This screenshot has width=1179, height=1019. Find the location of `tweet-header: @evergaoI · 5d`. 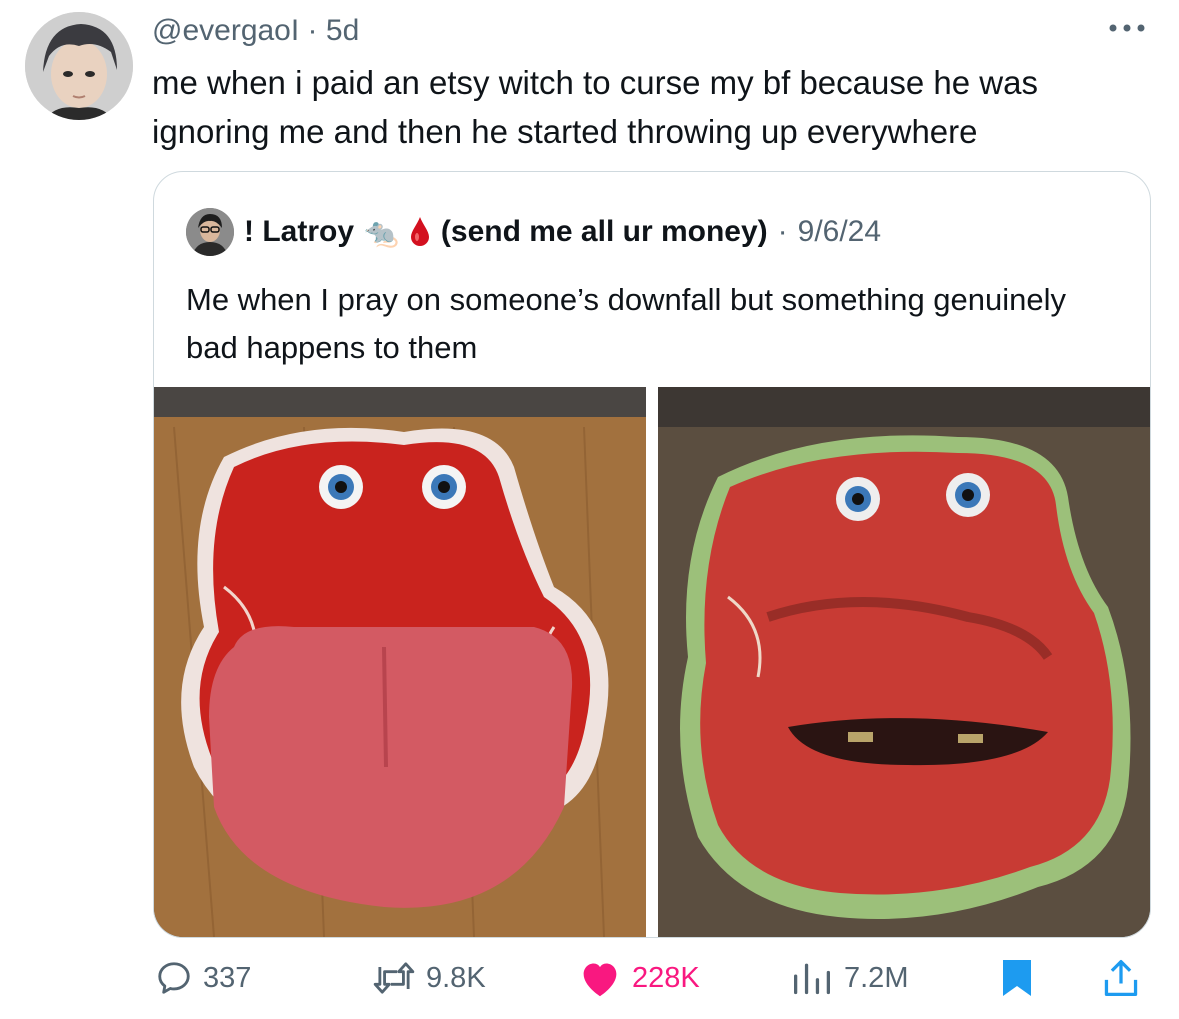

tweet-header: @evergaoI · 5d is located at coordinates (255, 31).